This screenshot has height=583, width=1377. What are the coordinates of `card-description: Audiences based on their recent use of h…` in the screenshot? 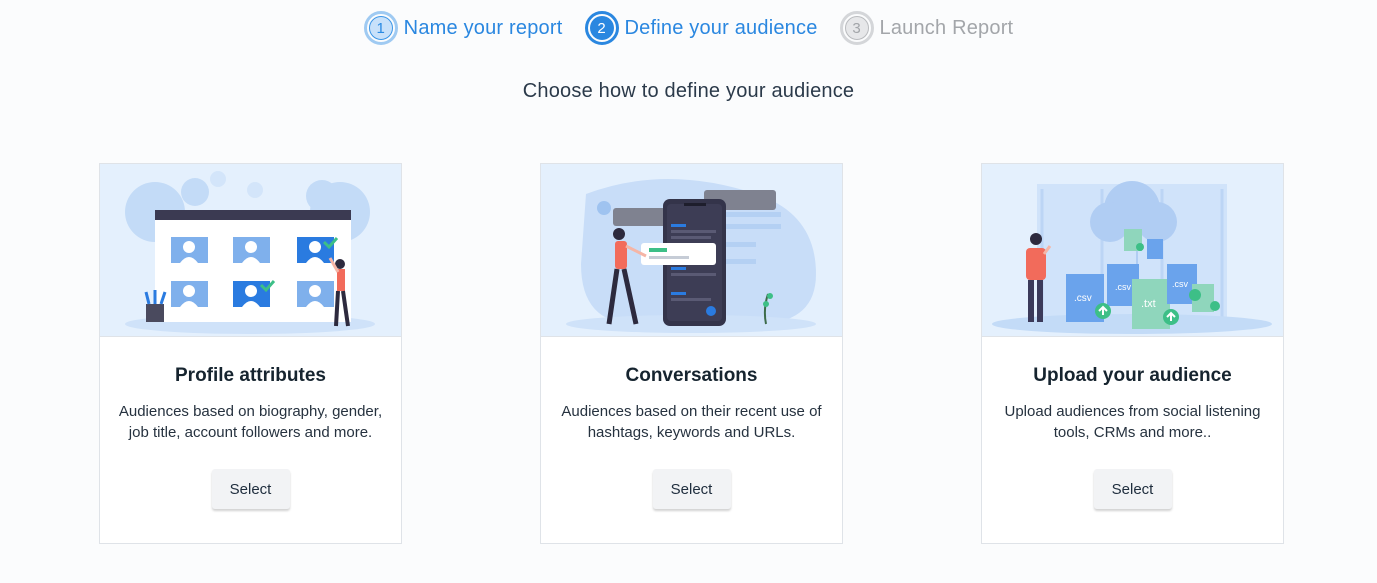 It's located at (691, 422).